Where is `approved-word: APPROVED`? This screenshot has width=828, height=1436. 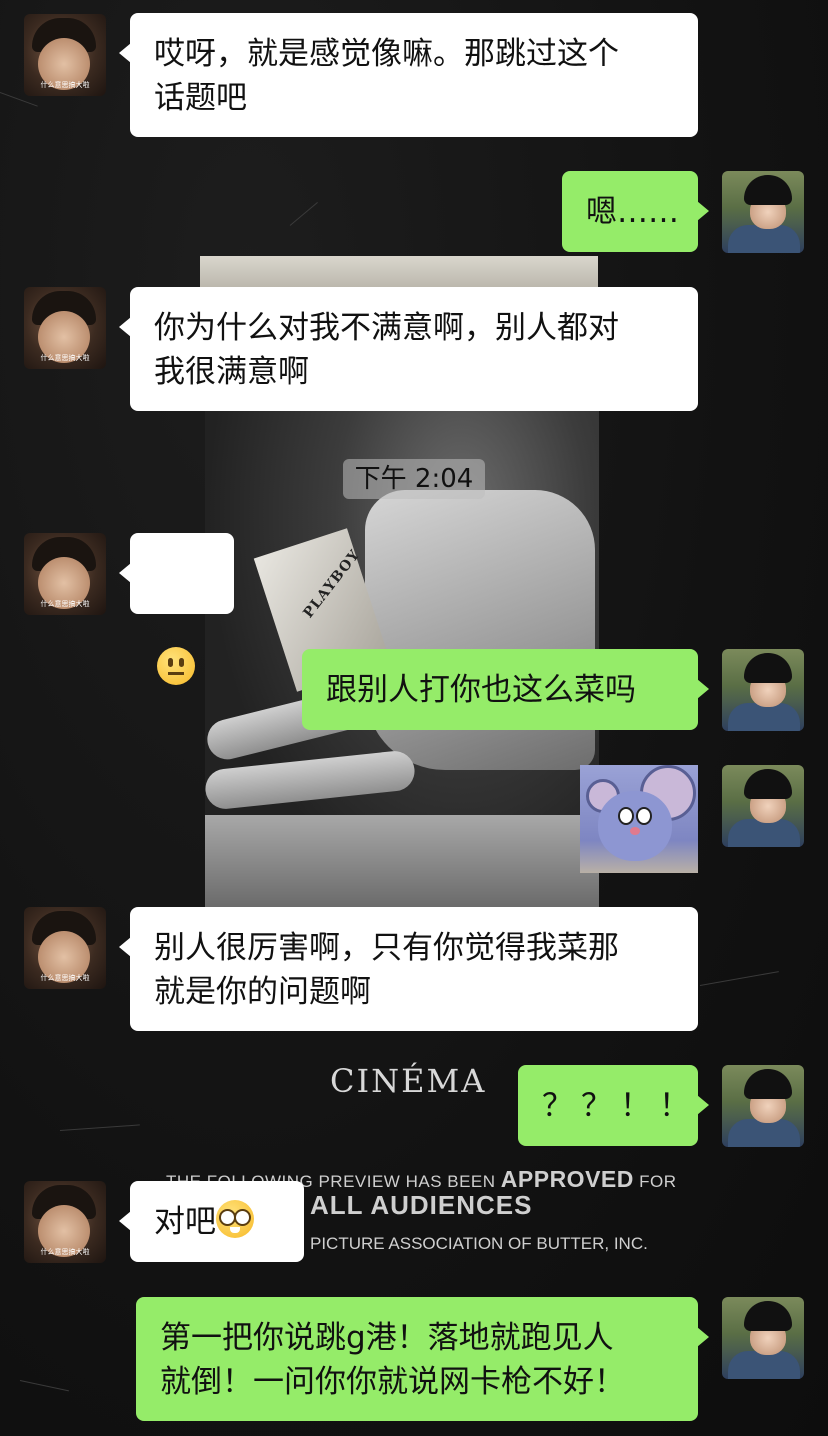
approved-word: APPROVED is located at coordinates (567, 1179).